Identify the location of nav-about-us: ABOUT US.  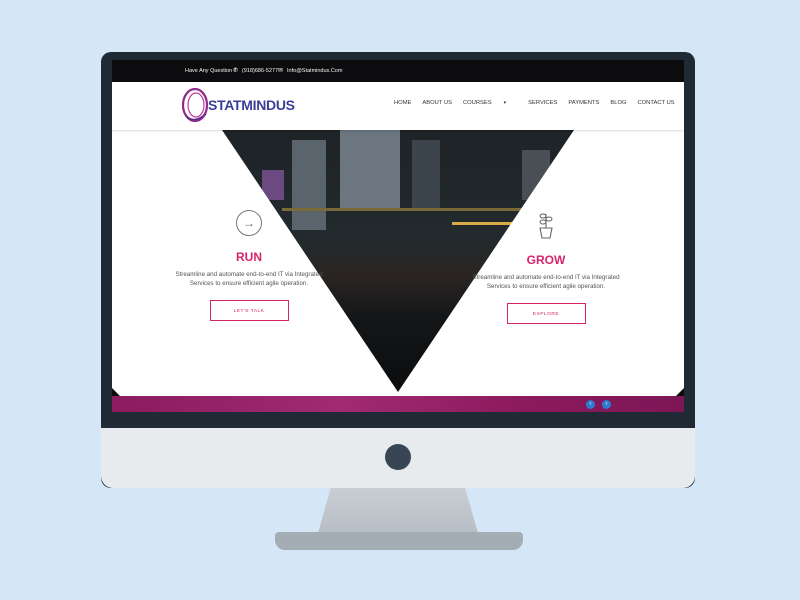
(437, 103).